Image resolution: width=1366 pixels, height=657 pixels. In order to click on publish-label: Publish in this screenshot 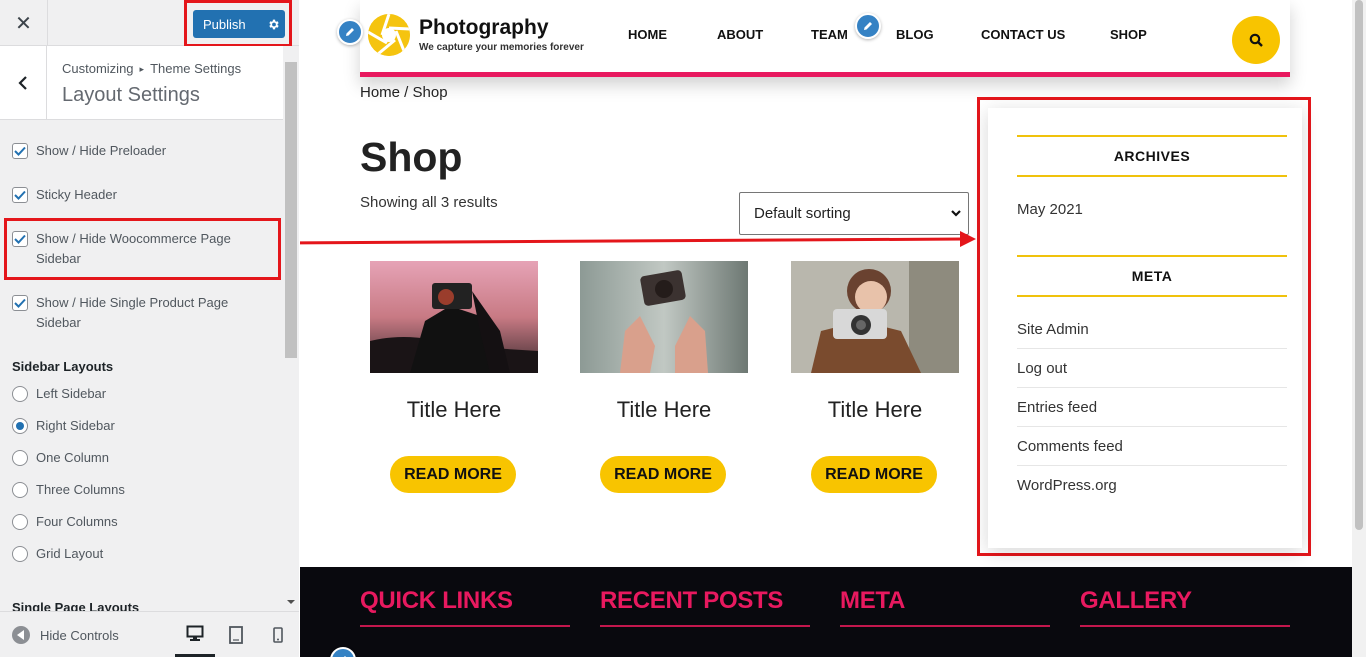, I will do `click(224, 24)`.